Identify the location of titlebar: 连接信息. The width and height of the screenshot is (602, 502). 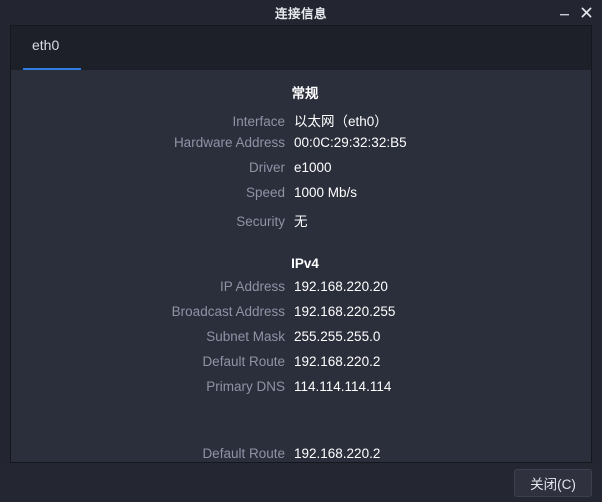
(301, 12).